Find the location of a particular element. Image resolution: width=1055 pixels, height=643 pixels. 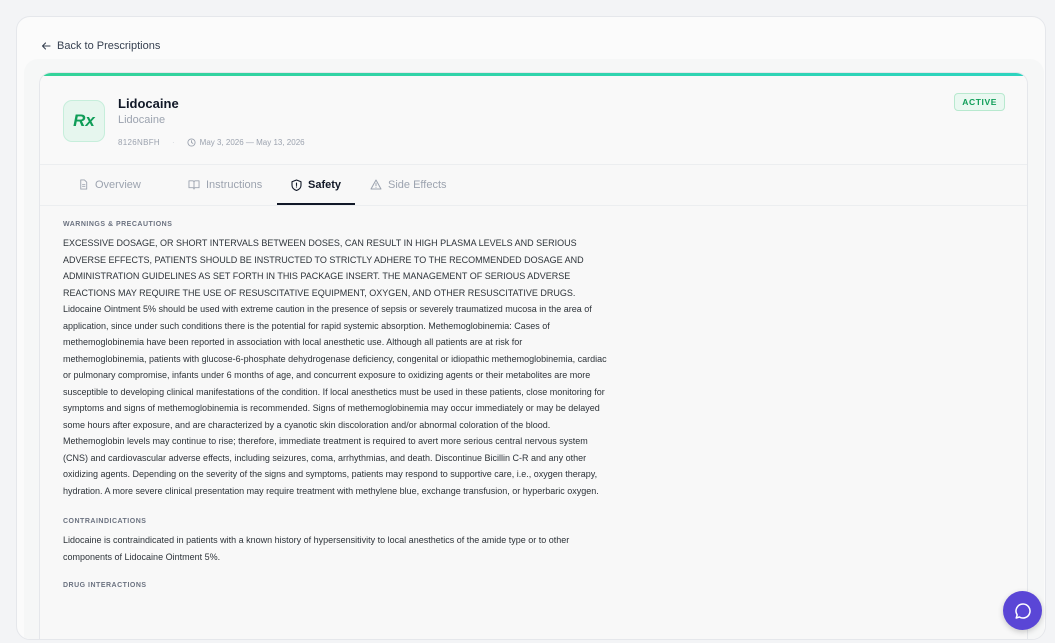

tab-overview: Overview is located at coordinates (109, 184).